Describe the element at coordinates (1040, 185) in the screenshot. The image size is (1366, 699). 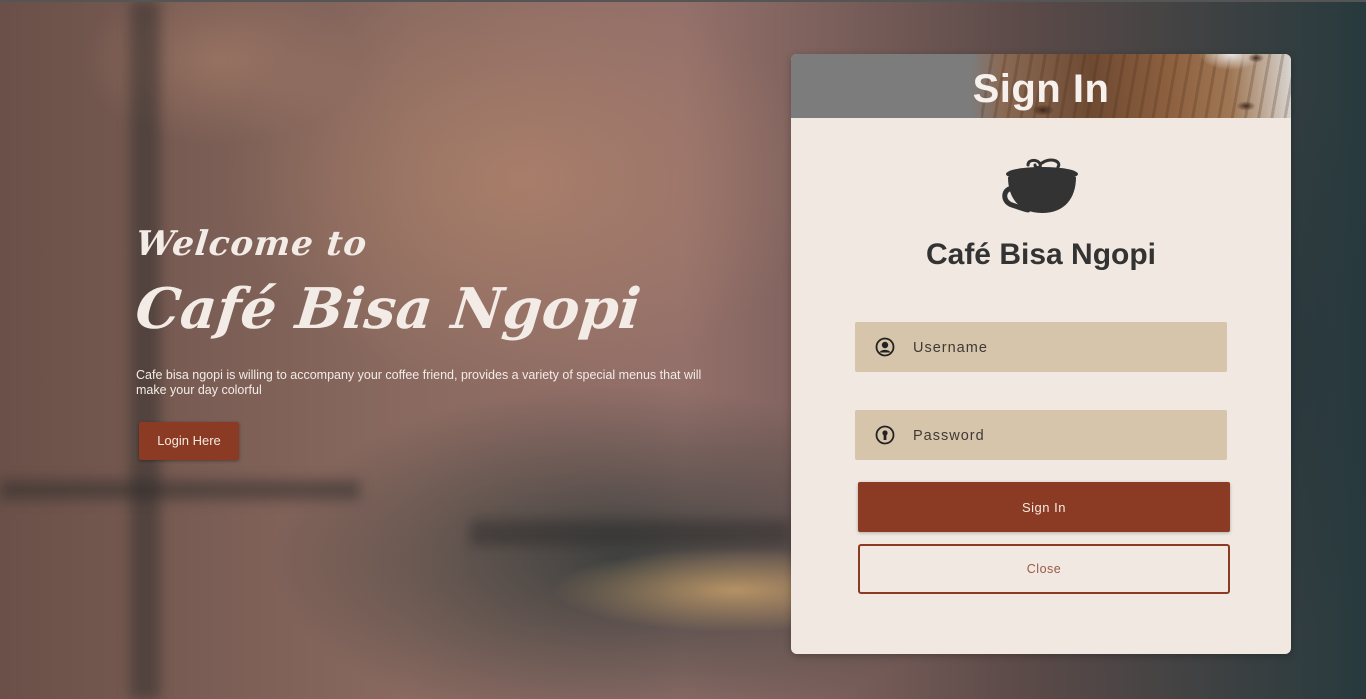
I see `coffee-cup-icon` at that location.